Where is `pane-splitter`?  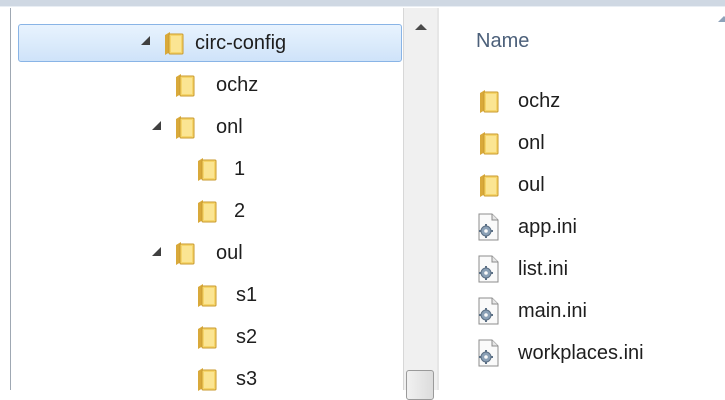
pane-splitter is located at coordinates (438, 199).